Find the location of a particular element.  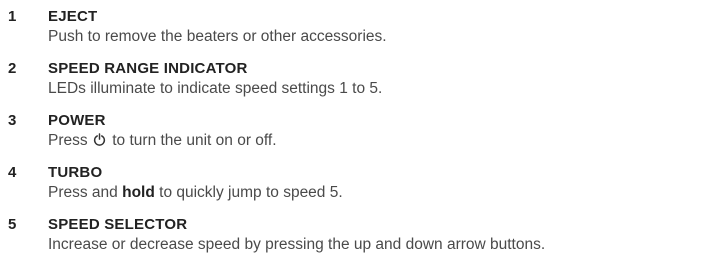

item-title: EJECT is located at coordinates (73, 16).